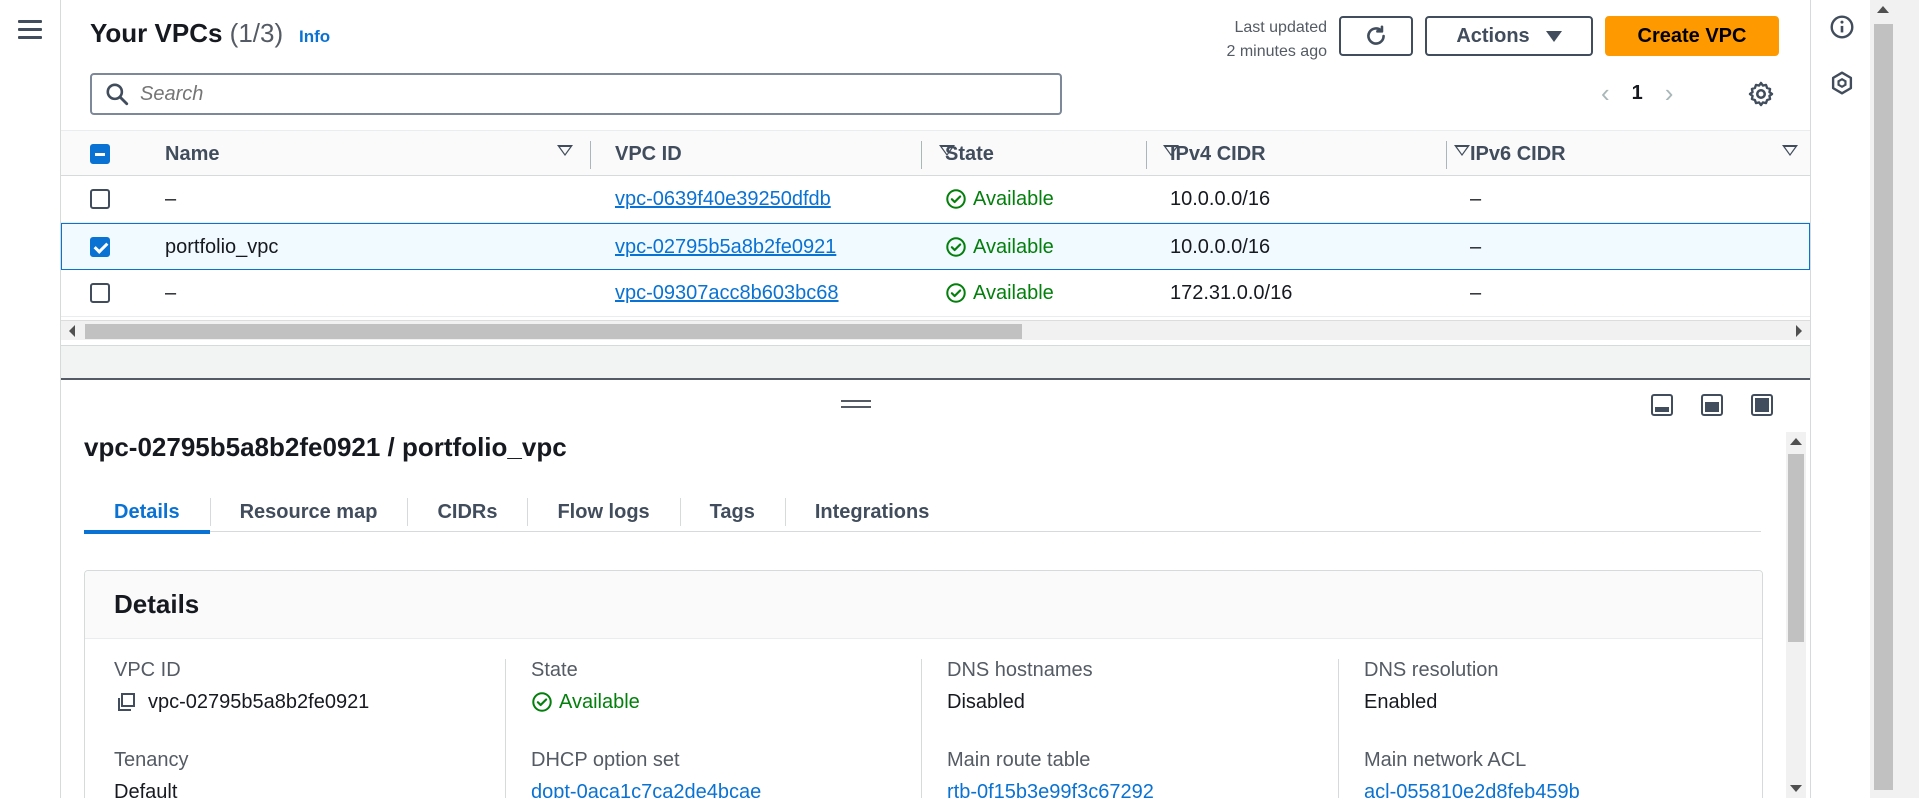 The image size is (1919, 798). Describe the element at coordinates (1518, 153) in the screenshot. I see `col-ipv6-label: IPv6 CIDR` at that location.